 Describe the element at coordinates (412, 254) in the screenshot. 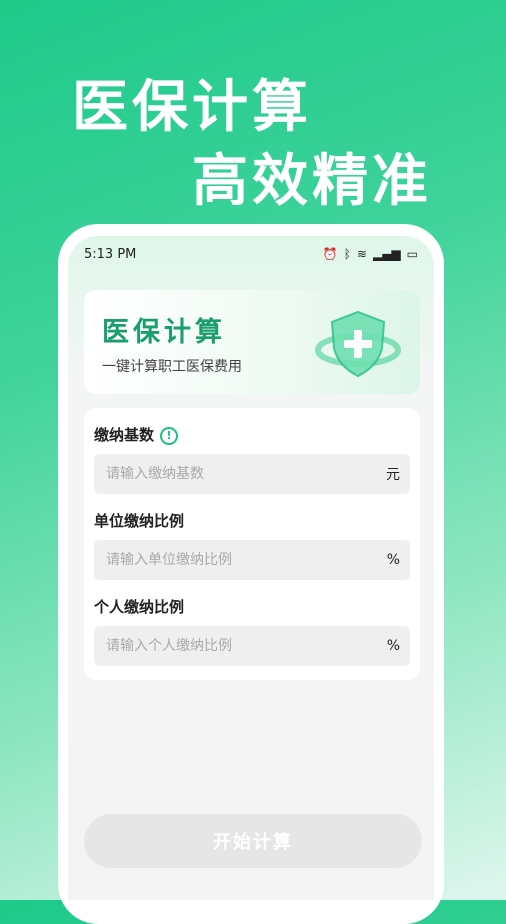

I see `battery-icon: ▭` at that location.